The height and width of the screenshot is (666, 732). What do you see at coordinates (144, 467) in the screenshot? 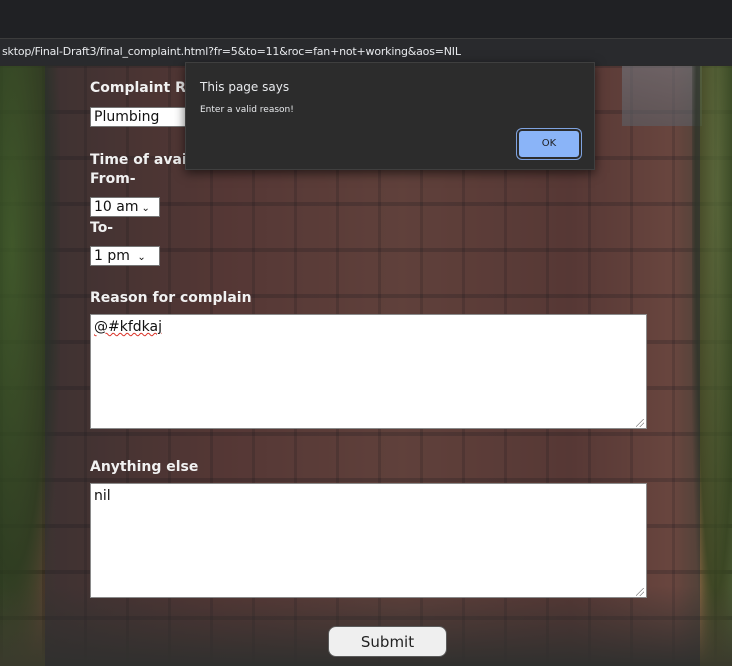
I see `anything-else-label: Anything else` at bounding box center [144, 467].